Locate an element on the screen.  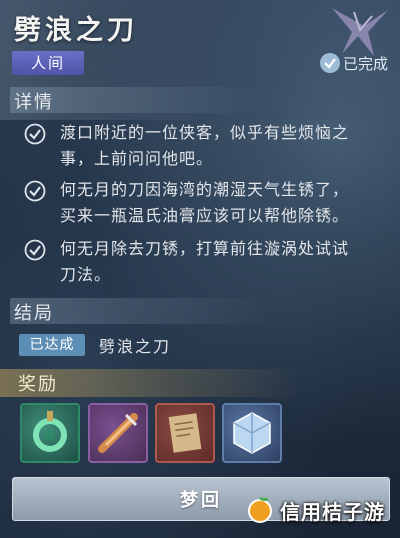
jade-pendant-icon is located at coordinates (50, 431).